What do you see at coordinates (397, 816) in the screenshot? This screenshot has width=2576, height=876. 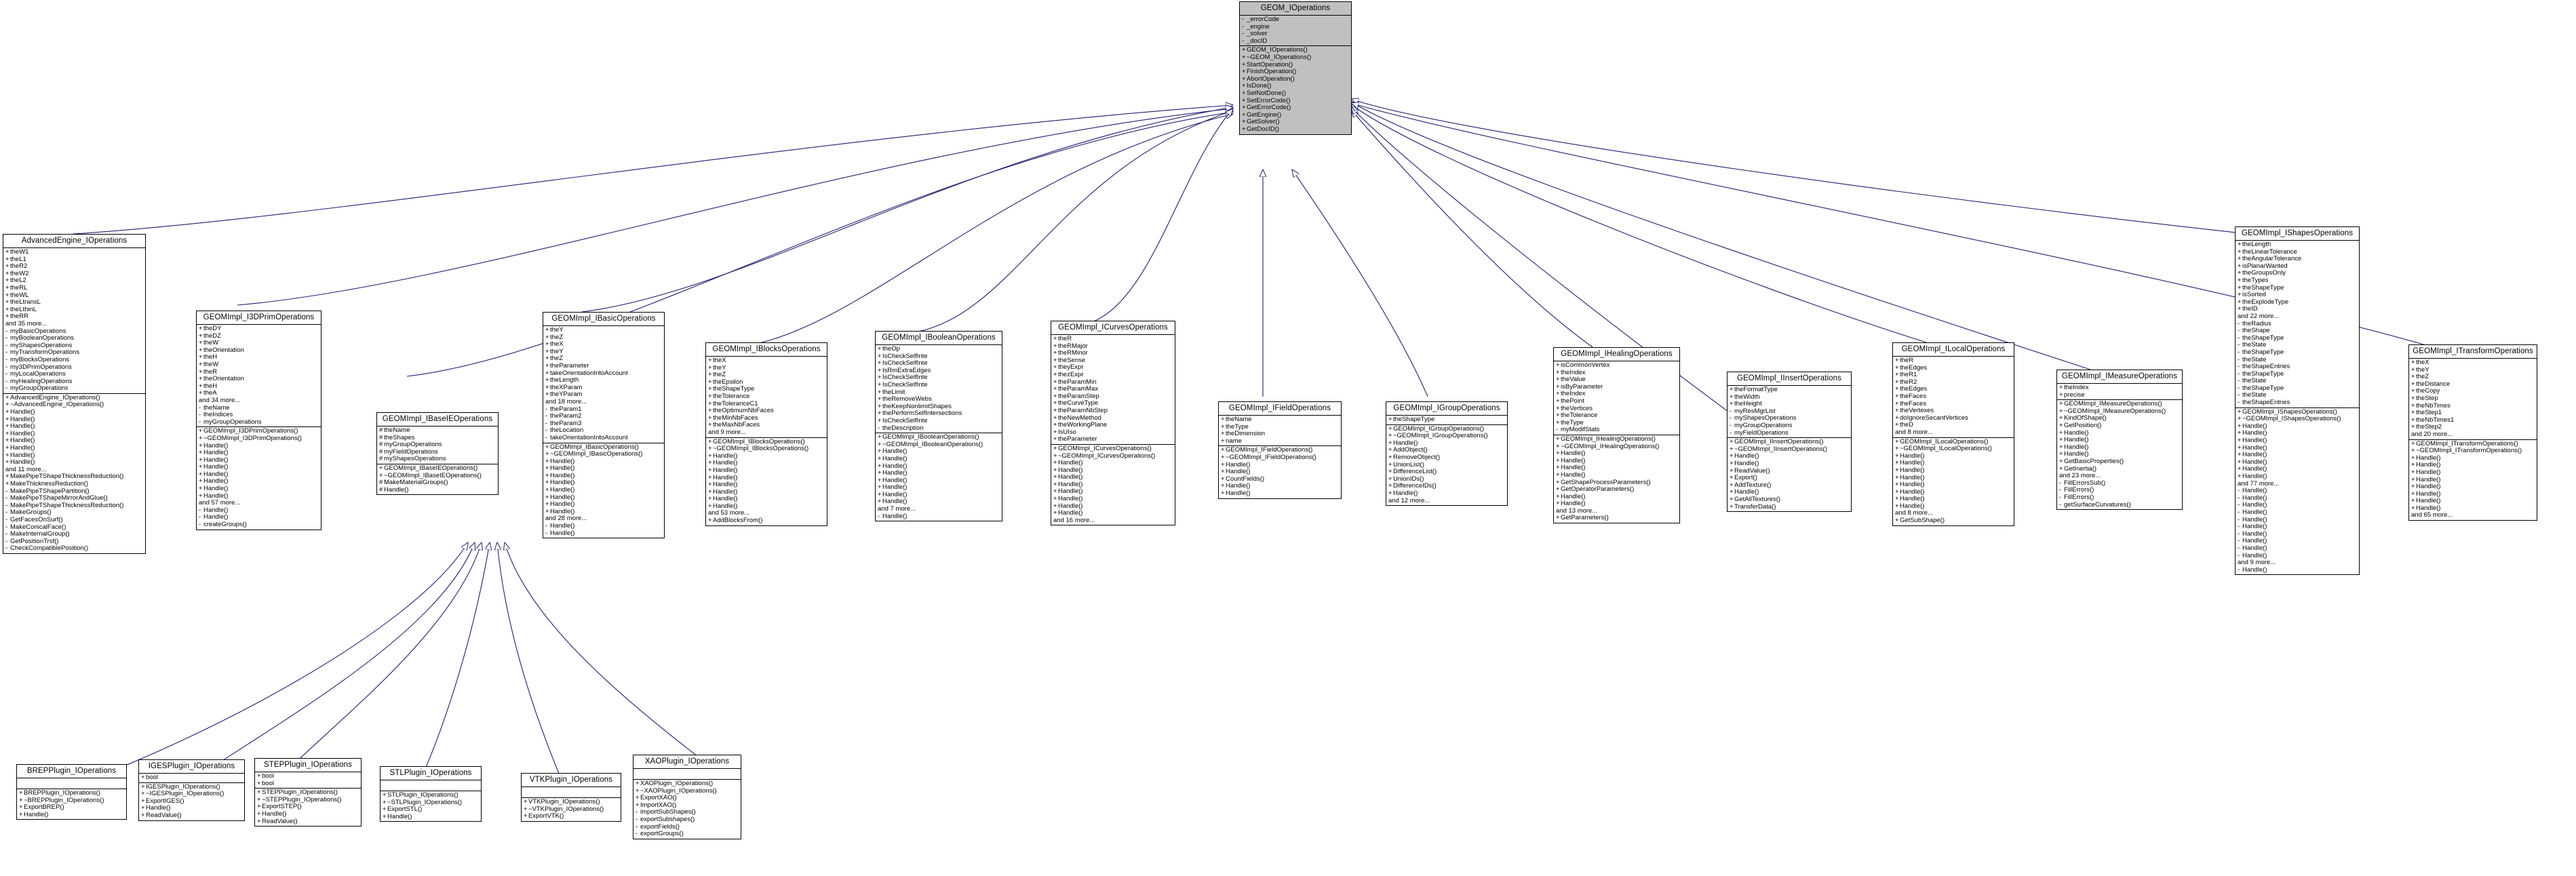 I see `member-row: +Handle()` at bounding box center [397, 816].